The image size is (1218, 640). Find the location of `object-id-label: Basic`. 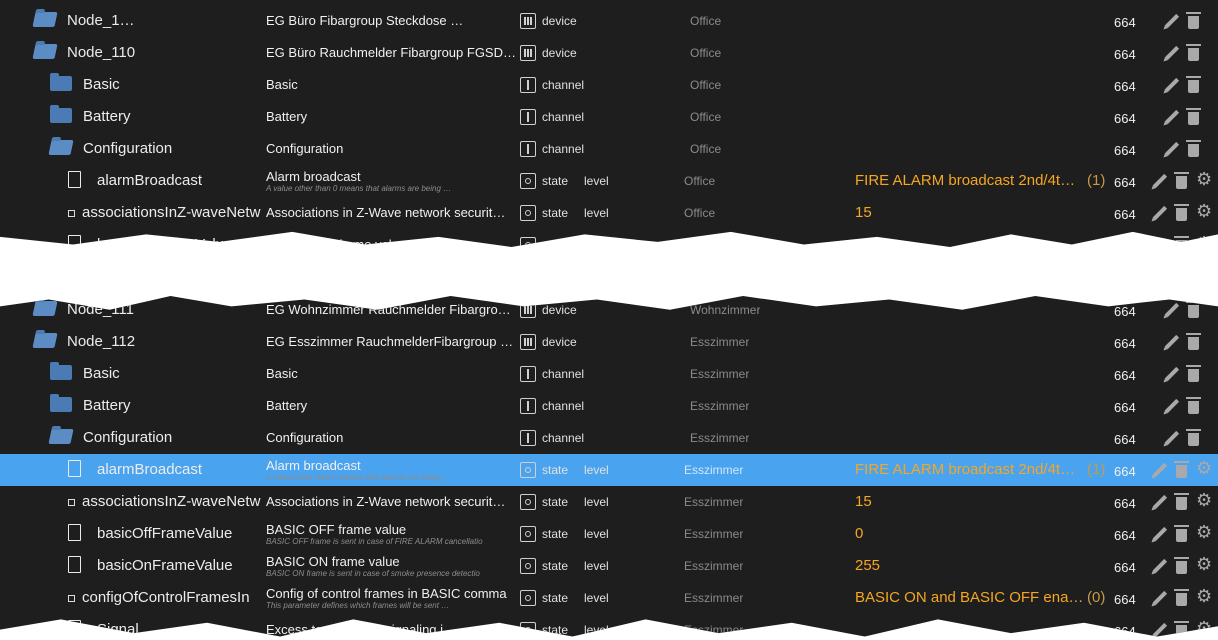

object-id-label: Basic is located at coordinates (101, 373).